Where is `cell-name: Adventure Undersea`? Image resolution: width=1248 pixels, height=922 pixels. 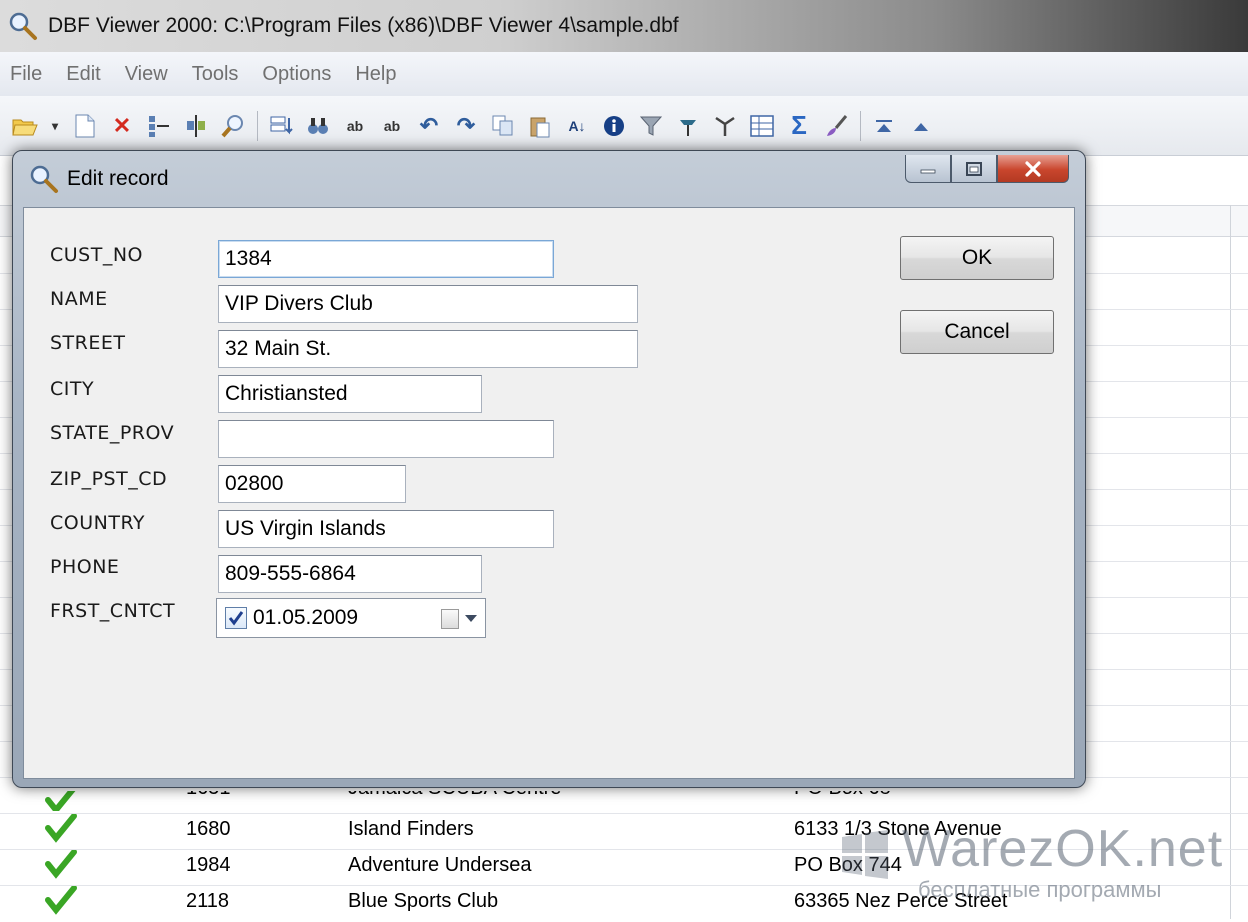 cell-name: Adventure Undersea is located at coordinates (440, 864).